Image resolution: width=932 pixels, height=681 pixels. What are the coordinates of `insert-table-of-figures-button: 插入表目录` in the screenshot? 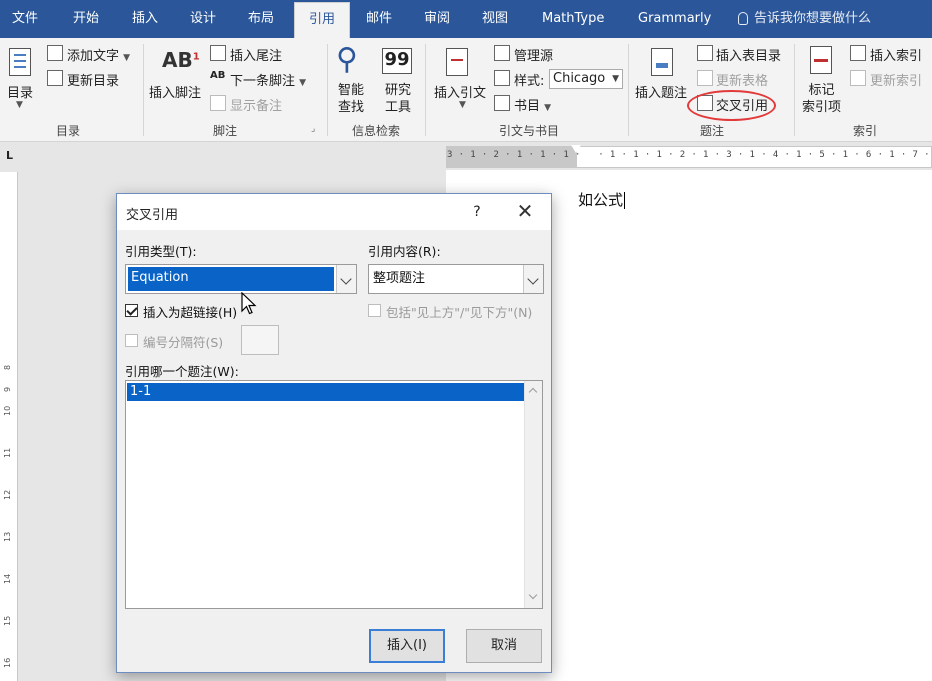 It's located at (748, 54).